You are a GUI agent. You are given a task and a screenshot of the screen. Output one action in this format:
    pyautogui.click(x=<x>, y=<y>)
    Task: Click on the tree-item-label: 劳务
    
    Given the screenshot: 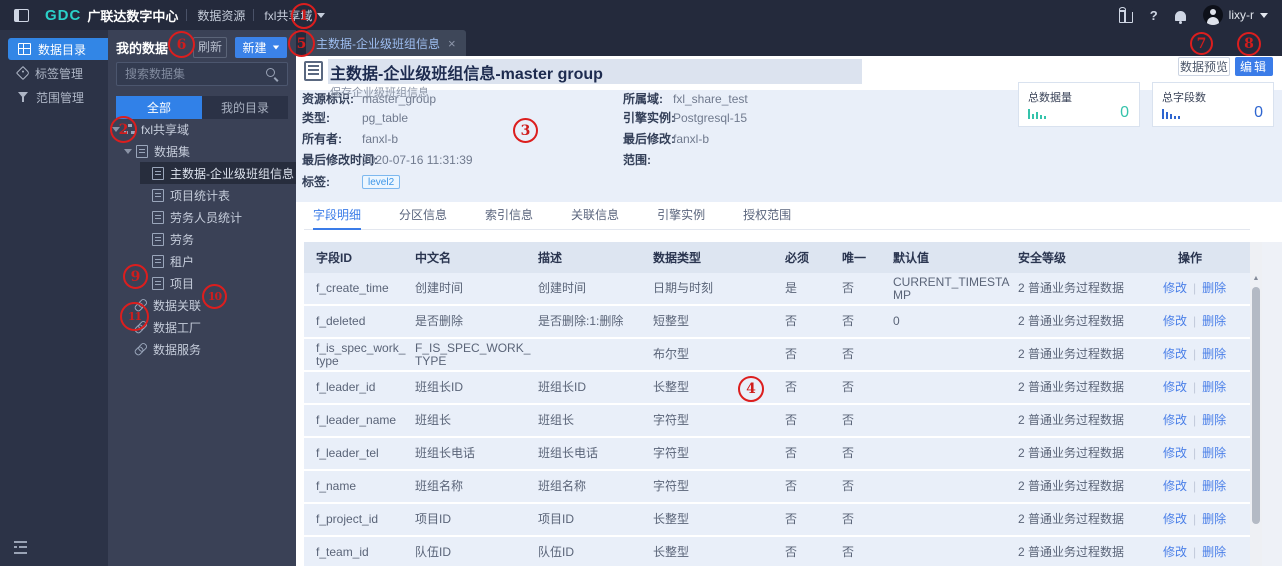 What is the action you would take?
    pyautogui.click(x=182, y=239)
    